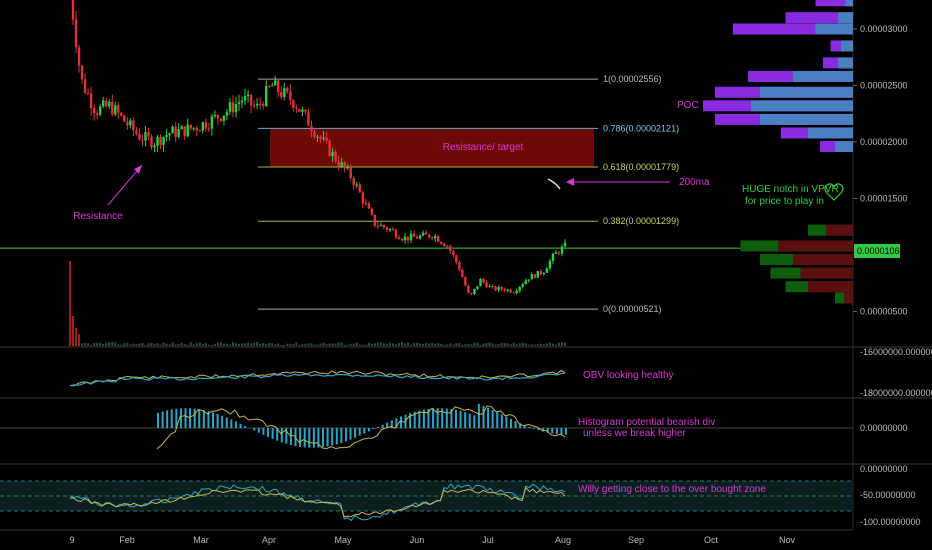 This screenshot has height=550, width=932. Describe the element at coordinates (432, 147) in the screenshot. I see `resistance-zone` at that location.